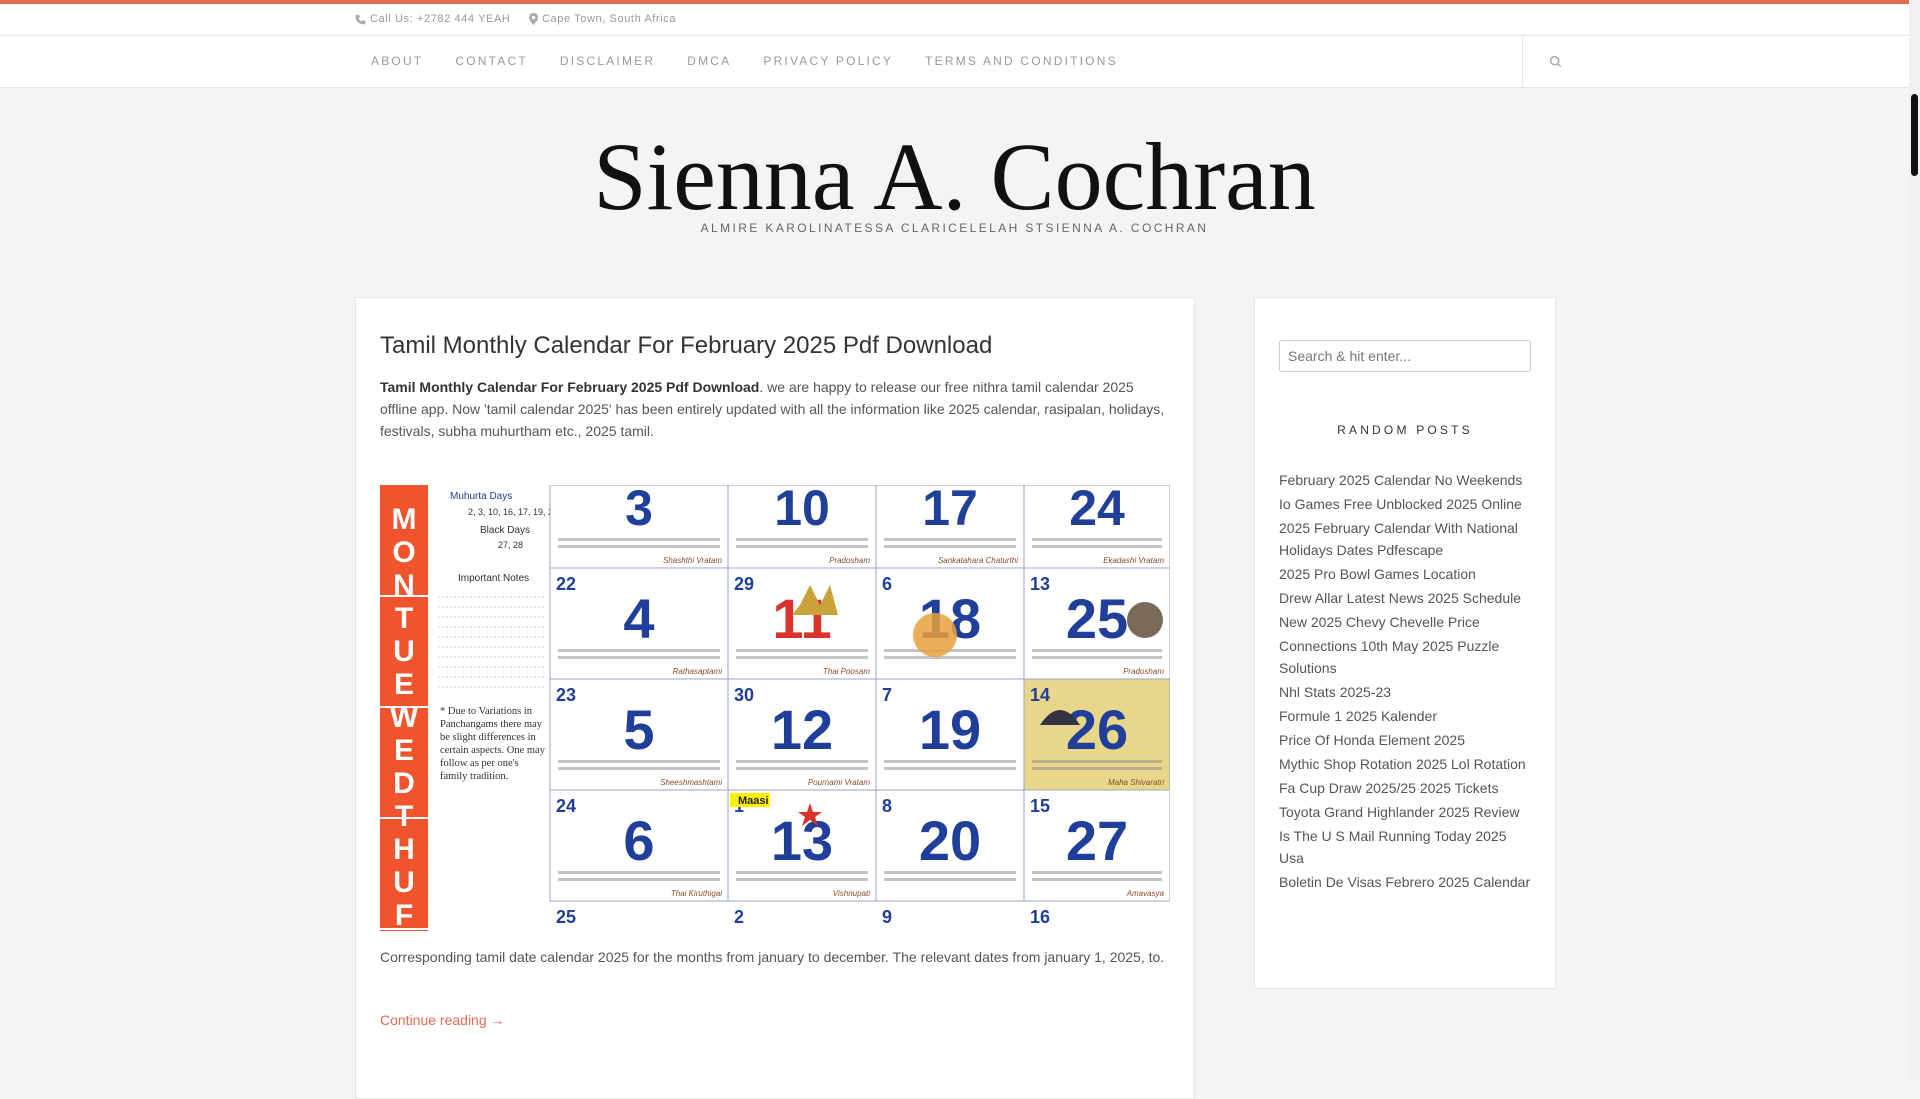 The height and width of the screenshot is (1099, 1920). What do you see at coordinates (566, 584) in the screenshot?
I see `tamil-date: 22` at bounding box center [566, 584].